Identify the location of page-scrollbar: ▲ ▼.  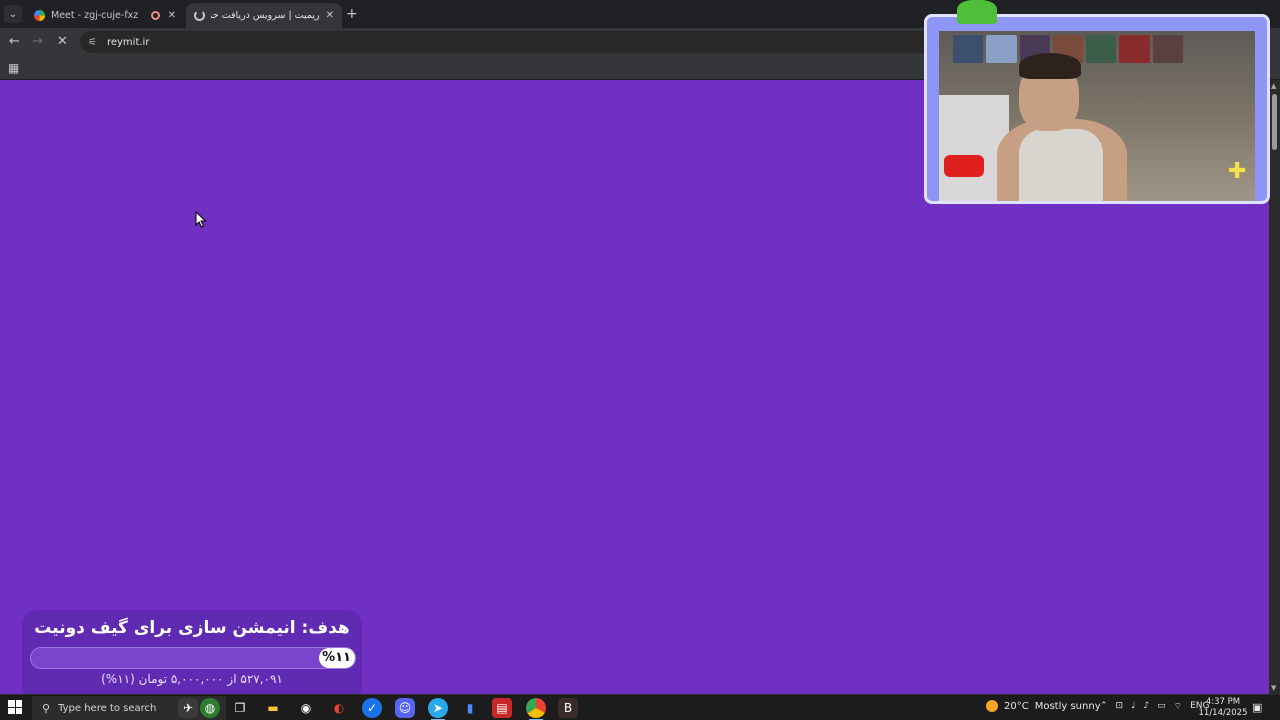
(1274, 387).